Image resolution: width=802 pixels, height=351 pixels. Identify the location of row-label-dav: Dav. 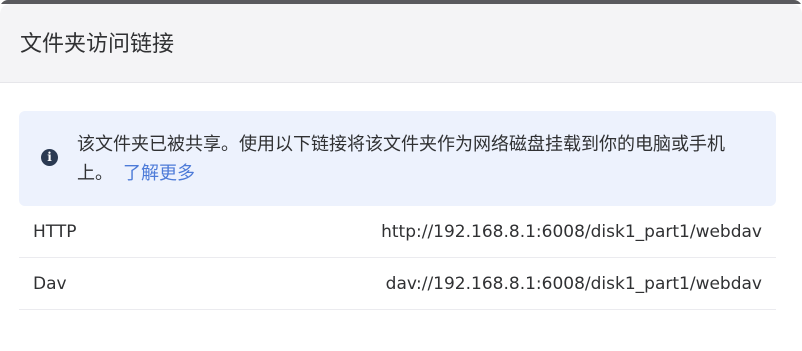
(50, 284).